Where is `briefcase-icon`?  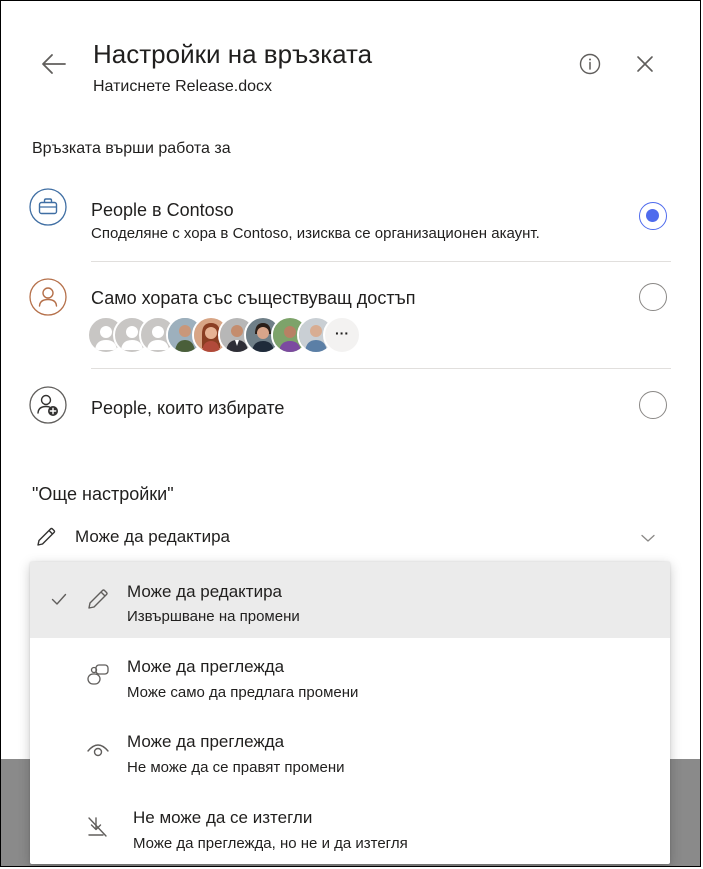 briefcase-icon is located at coordinates (48, 207).